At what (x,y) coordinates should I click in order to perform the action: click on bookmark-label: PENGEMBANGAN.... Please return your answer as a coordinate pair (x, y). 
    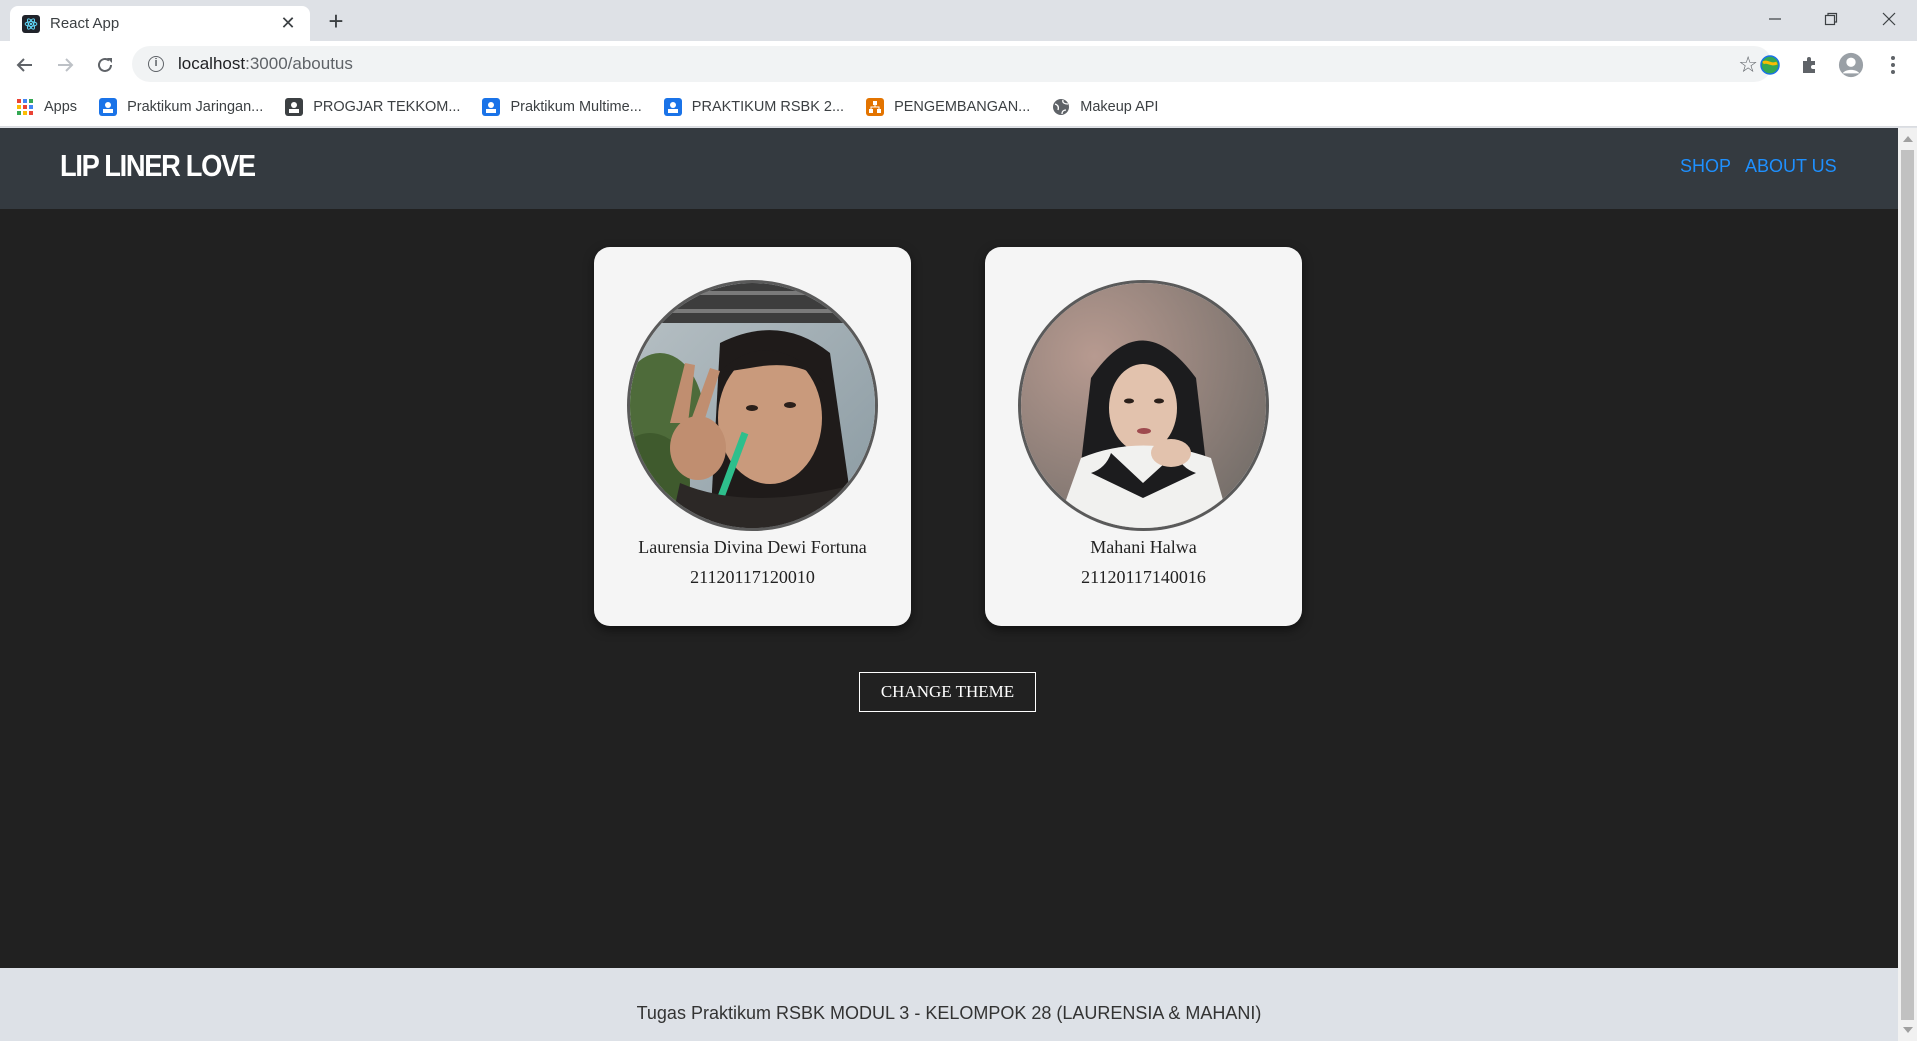
    Looking at the image, I should click on (962, 107).